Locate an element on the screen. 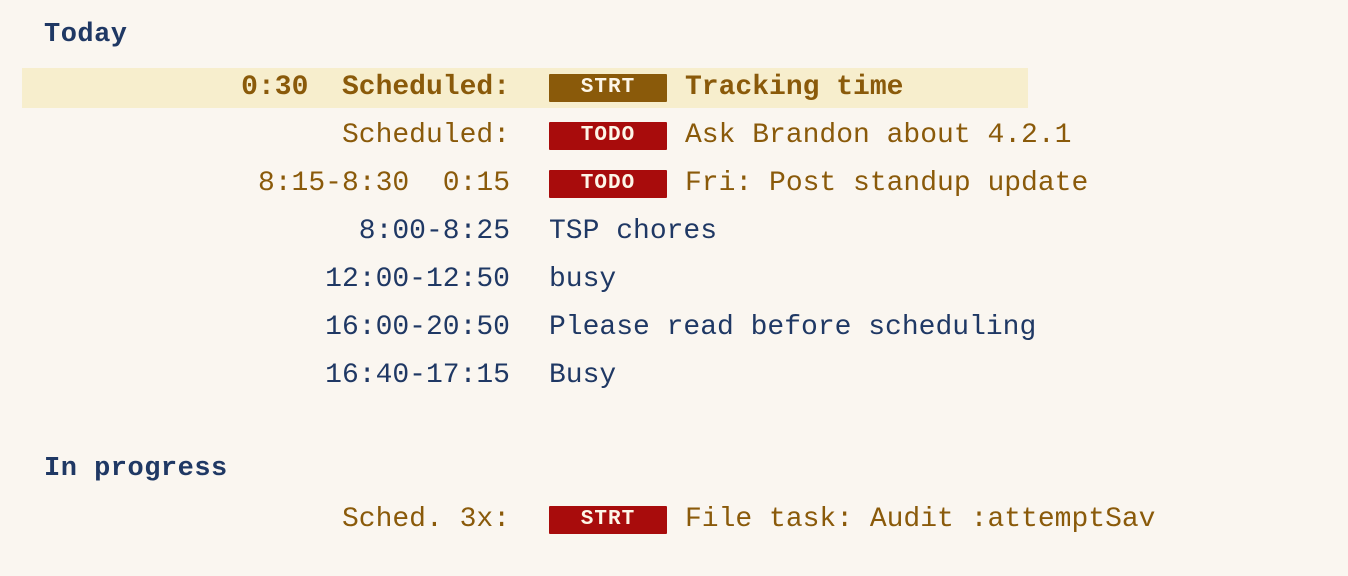 The height and width of the screenshot is (576, 1348). agenda-row: 16:40-17:15 Busy is located at coordinates (674, 376).